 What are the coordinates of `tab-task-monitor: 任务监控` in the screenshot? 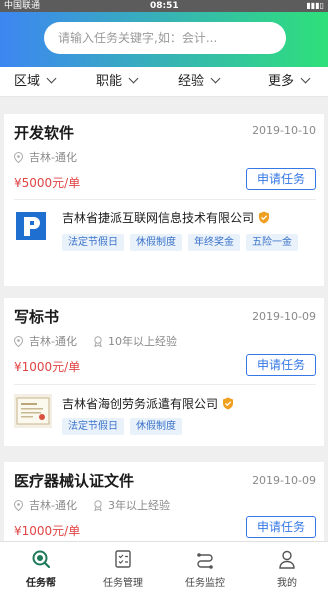 It's located at (205, 566).